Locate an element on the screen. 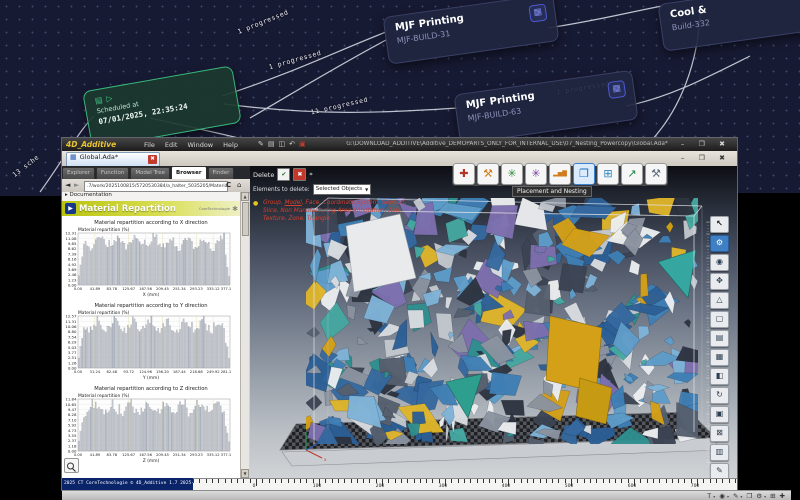  svg-text: 377.1 is located at coordinates (226, 455).